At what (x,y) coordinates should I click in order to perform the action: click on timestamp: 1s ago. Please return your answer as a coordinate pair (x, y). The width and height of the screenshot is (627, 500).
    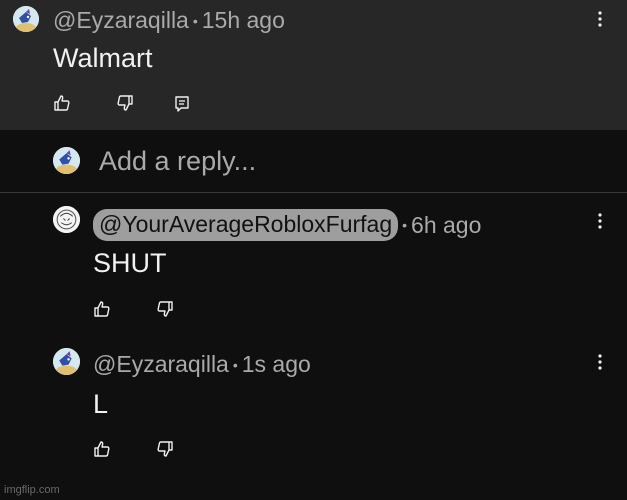
    Looking at the image, I should click on (276, 364).